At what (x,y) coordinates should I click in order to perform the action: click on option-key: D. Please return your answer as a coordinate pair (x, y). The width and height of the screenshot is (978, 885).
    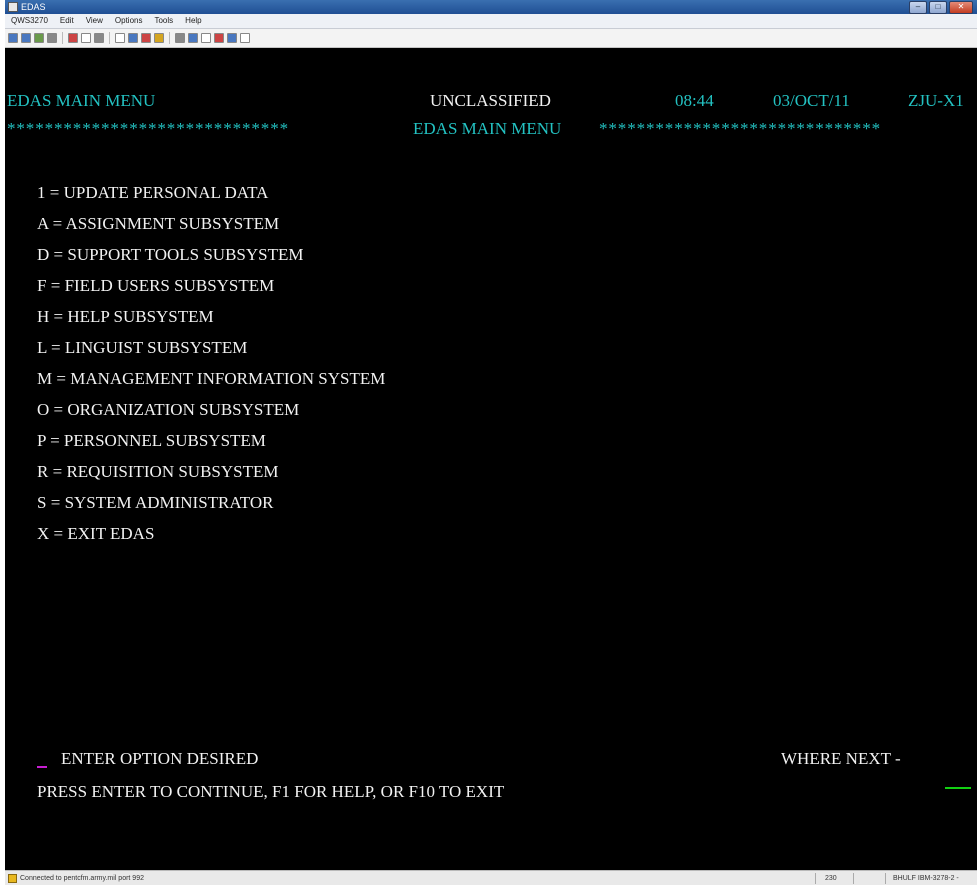
    Looking at the image, I should click on (43, 254).